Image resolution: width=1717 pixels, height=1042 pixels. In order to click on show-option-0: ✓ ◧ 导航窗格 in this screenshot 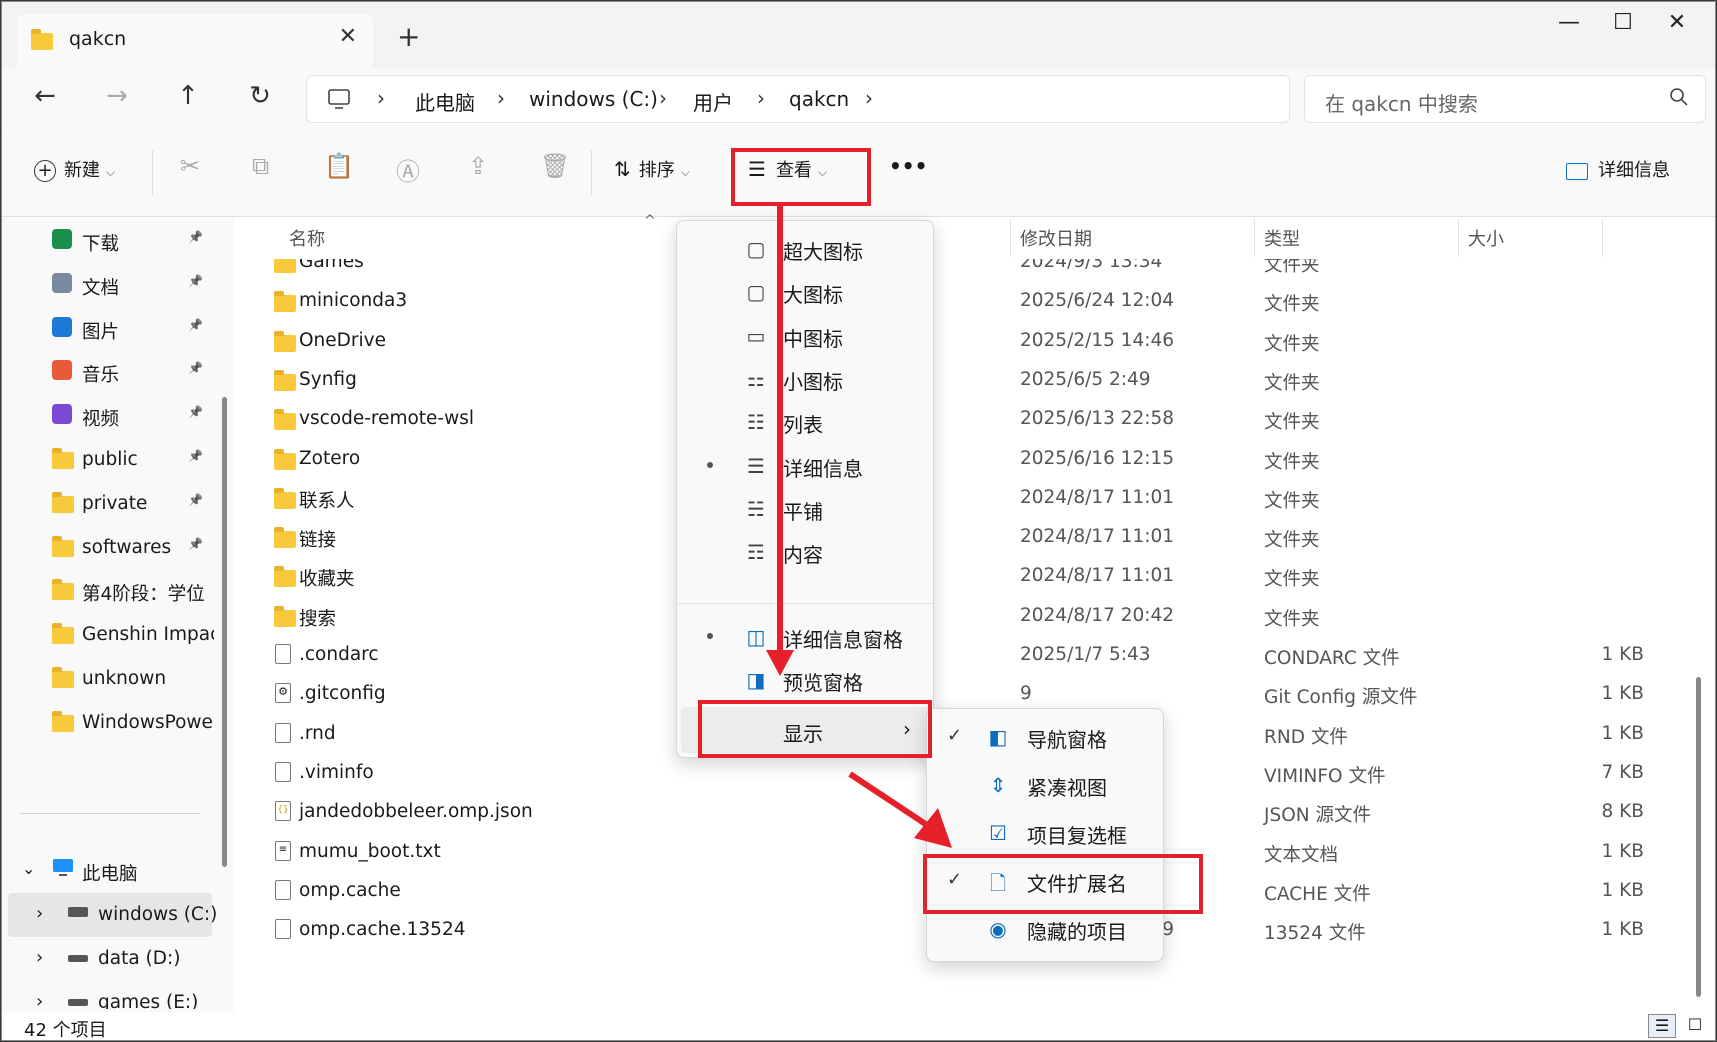, I will do `click(1045, 736)`.